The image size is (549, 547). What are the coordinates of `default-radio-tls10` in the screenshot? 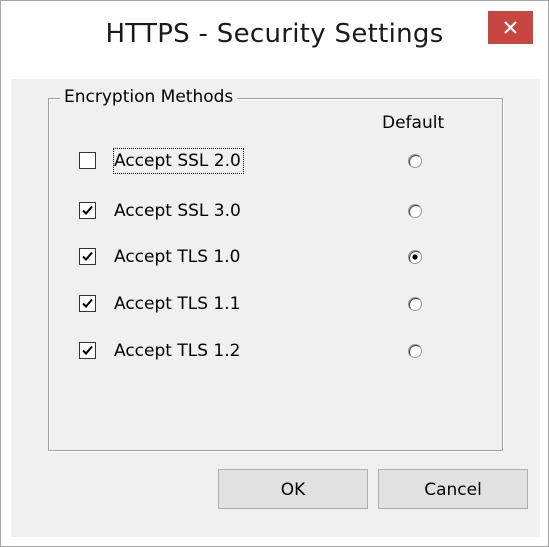 It's located at (415, 257).